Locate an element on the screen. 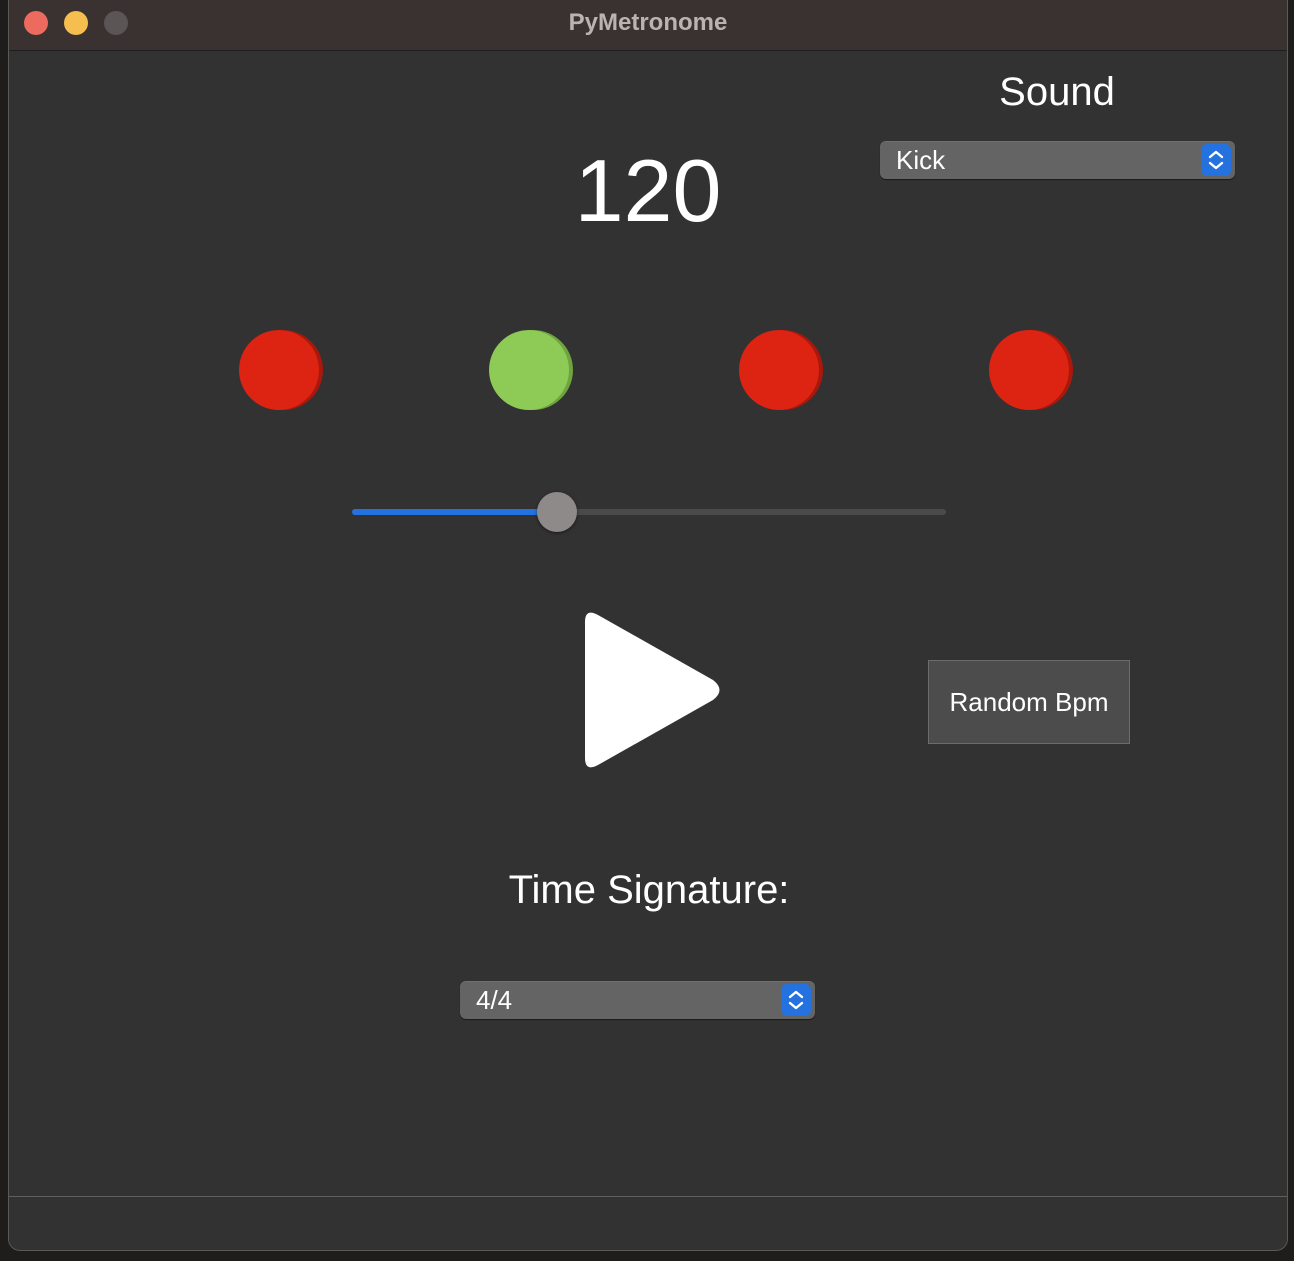 Image resolution: width=1294 pixels, height=1261 pixels. title-bar: PyMetronome is located at coordinates (648, 25).